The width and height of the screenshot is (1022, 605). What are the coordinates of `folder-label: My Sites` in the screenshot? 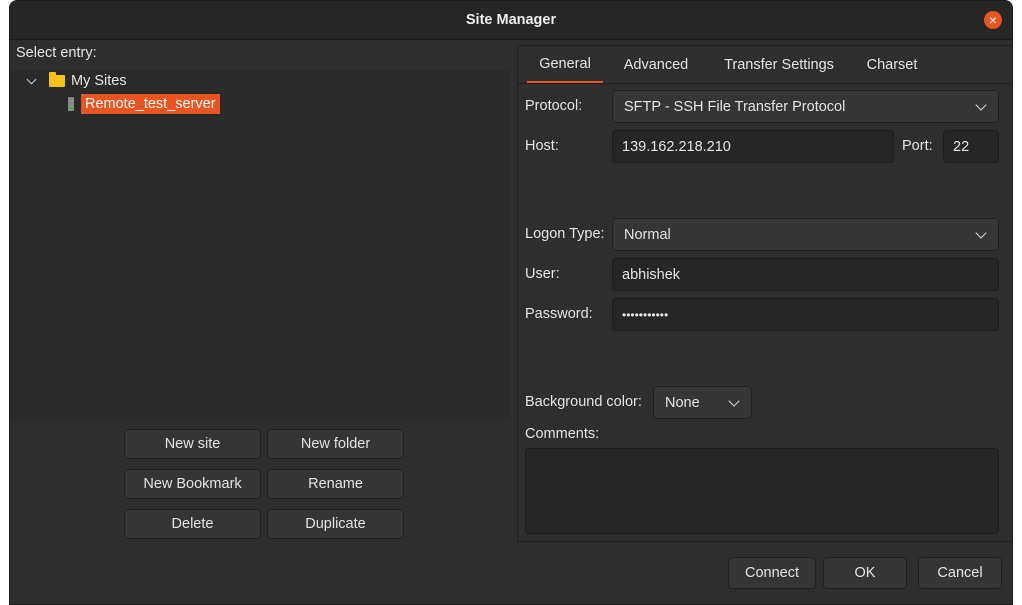 It's located at (99, 81).